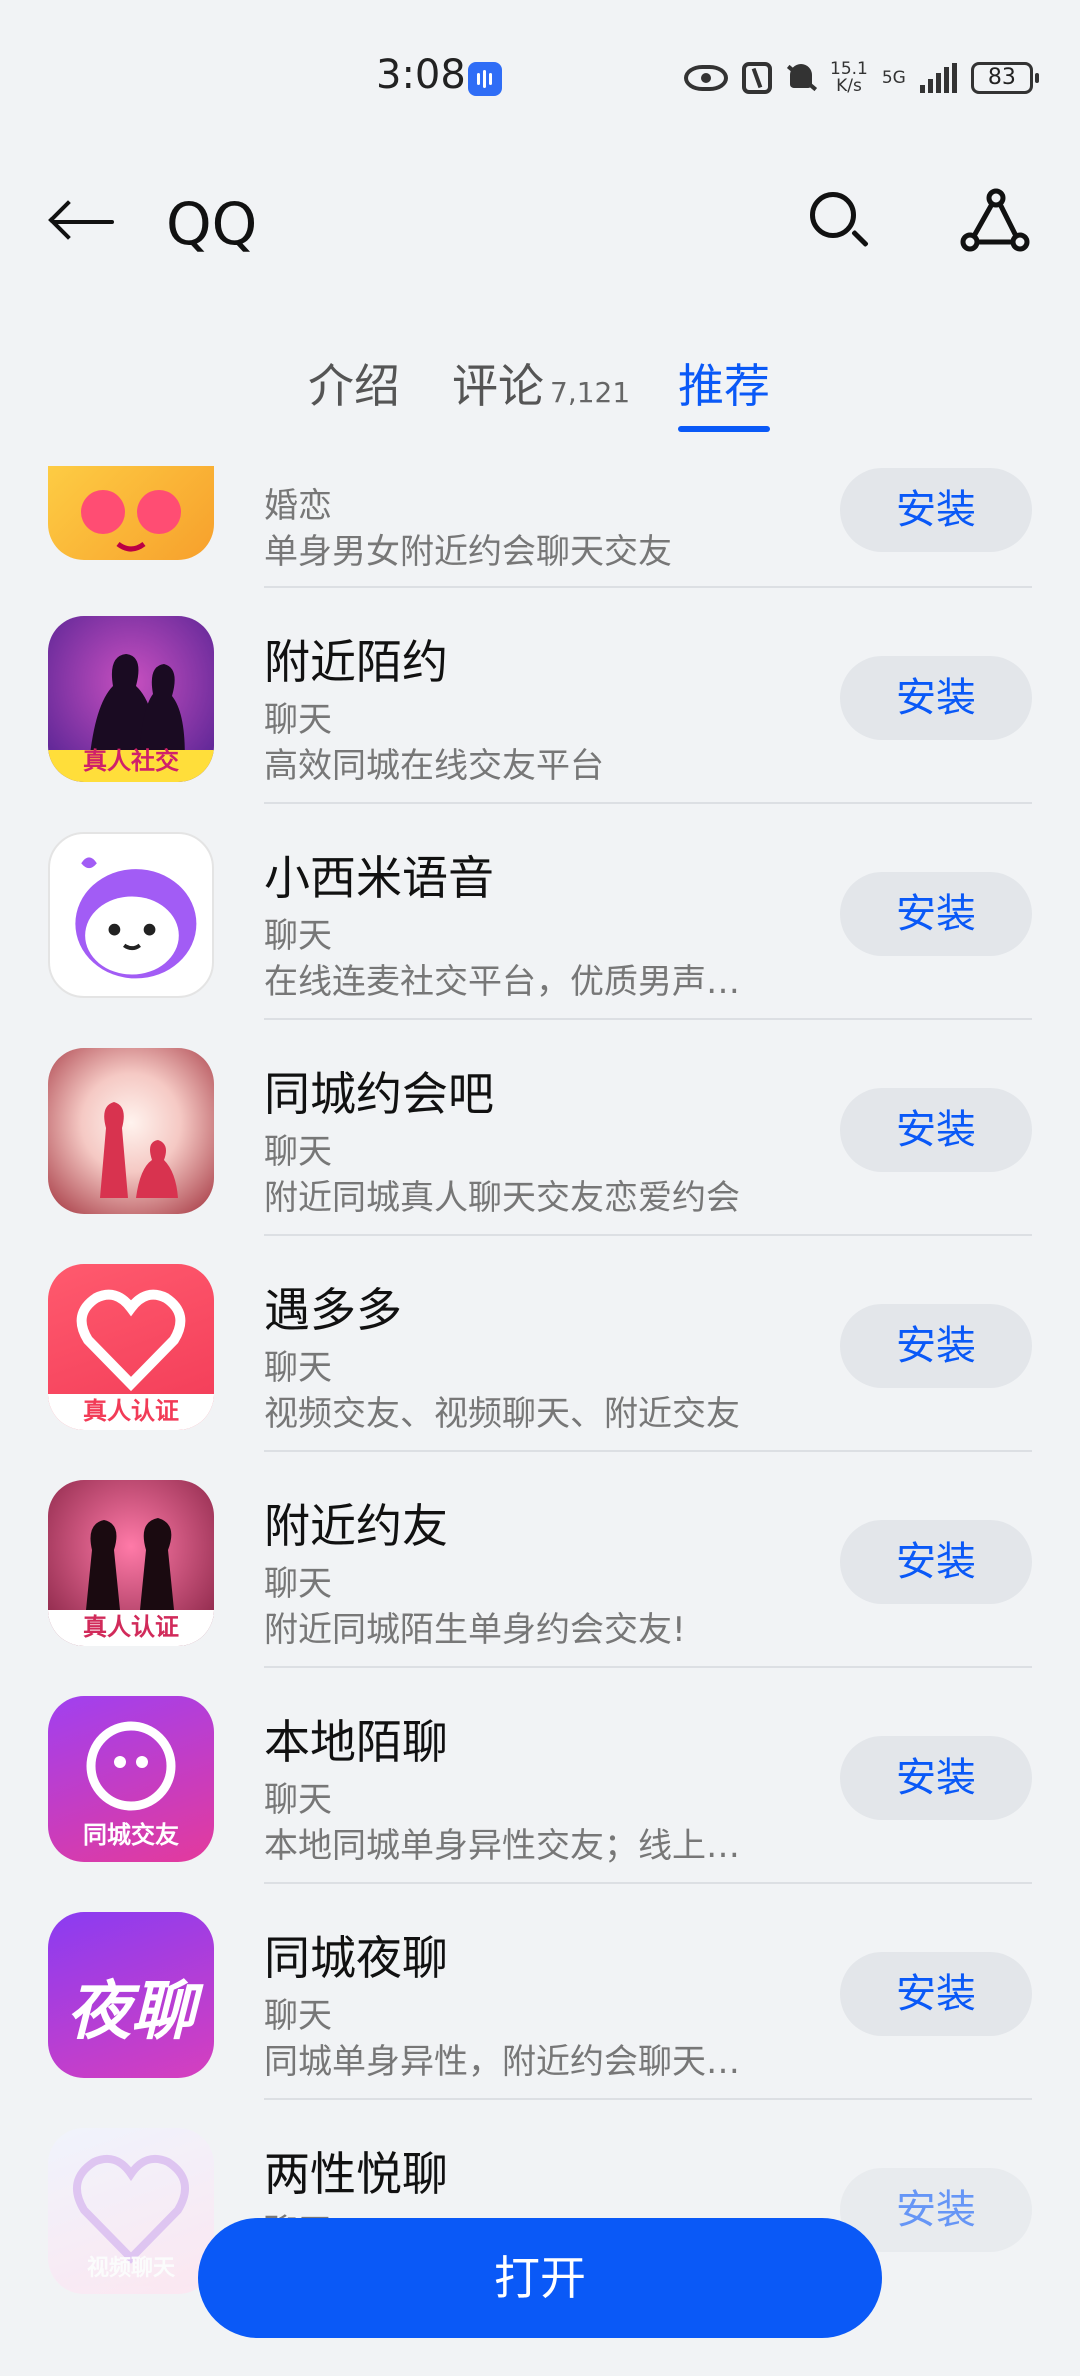  I want to click on proposal-silhouette-icon, so click(131, 1131).